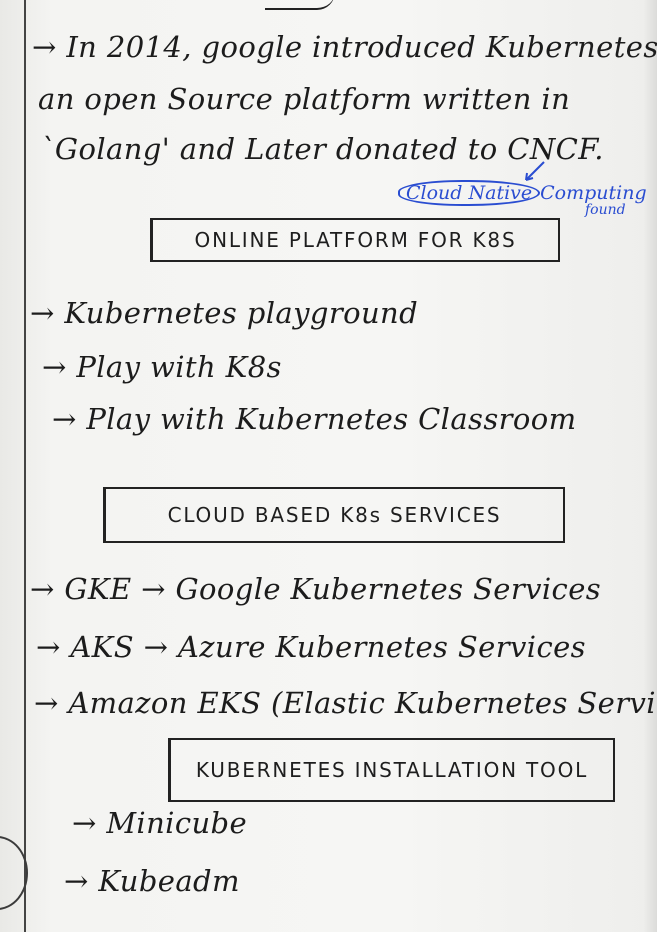 This screenshot has width=657, height=932. I want to click on online-platform-heading: ONLINE PLATFORM FOR K8S, so click(355, 240).